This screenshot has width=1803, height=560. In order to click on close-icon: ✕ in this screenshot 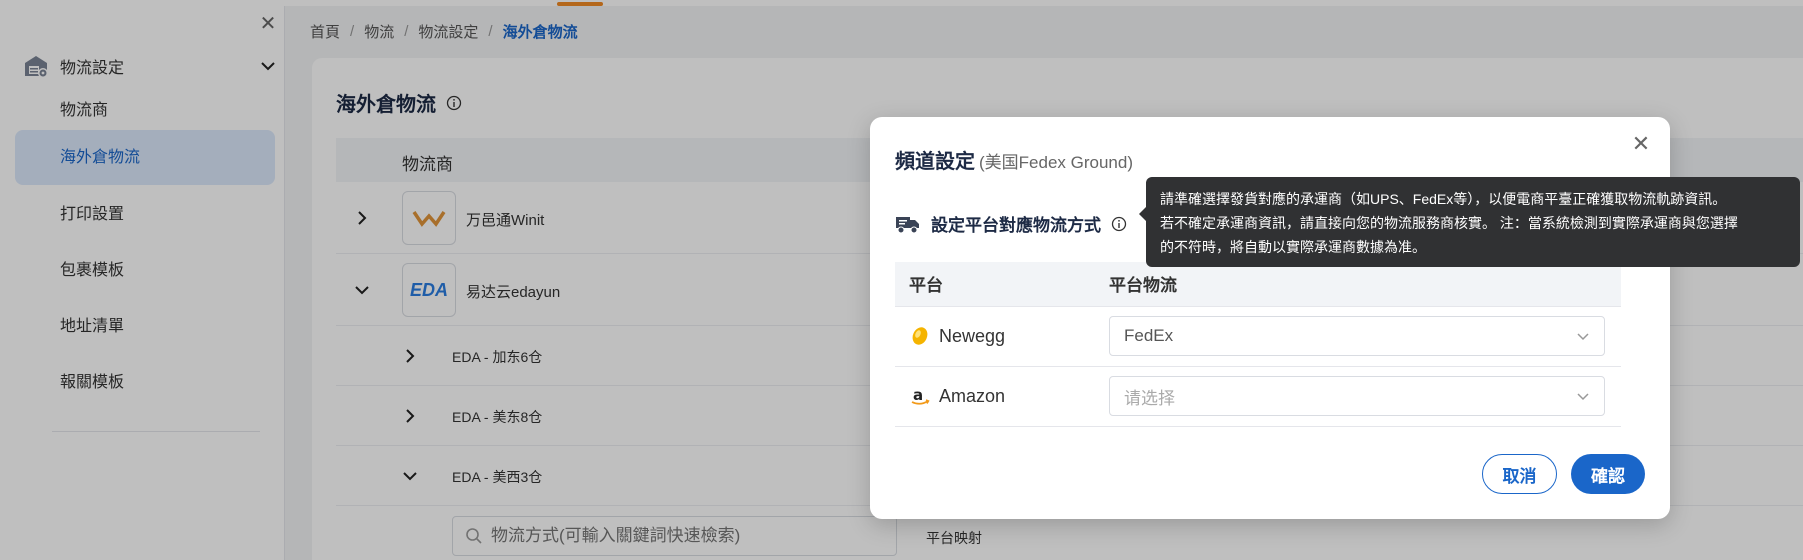, I will do `click(1641, 144)`.